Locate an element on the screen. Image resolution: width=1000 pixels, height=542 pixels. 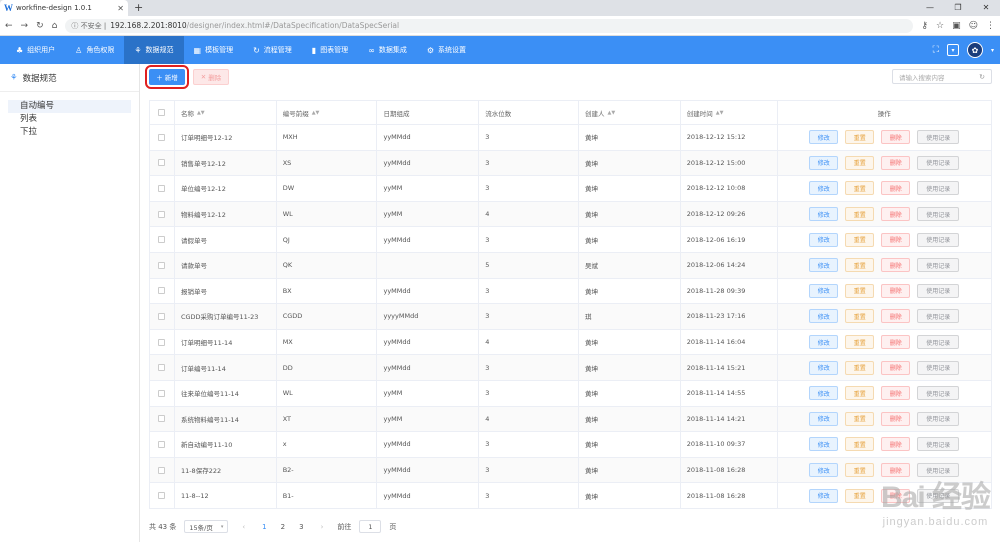
nav-item-integration: ∞ 数据集成 is located at coordinates (387, 50).